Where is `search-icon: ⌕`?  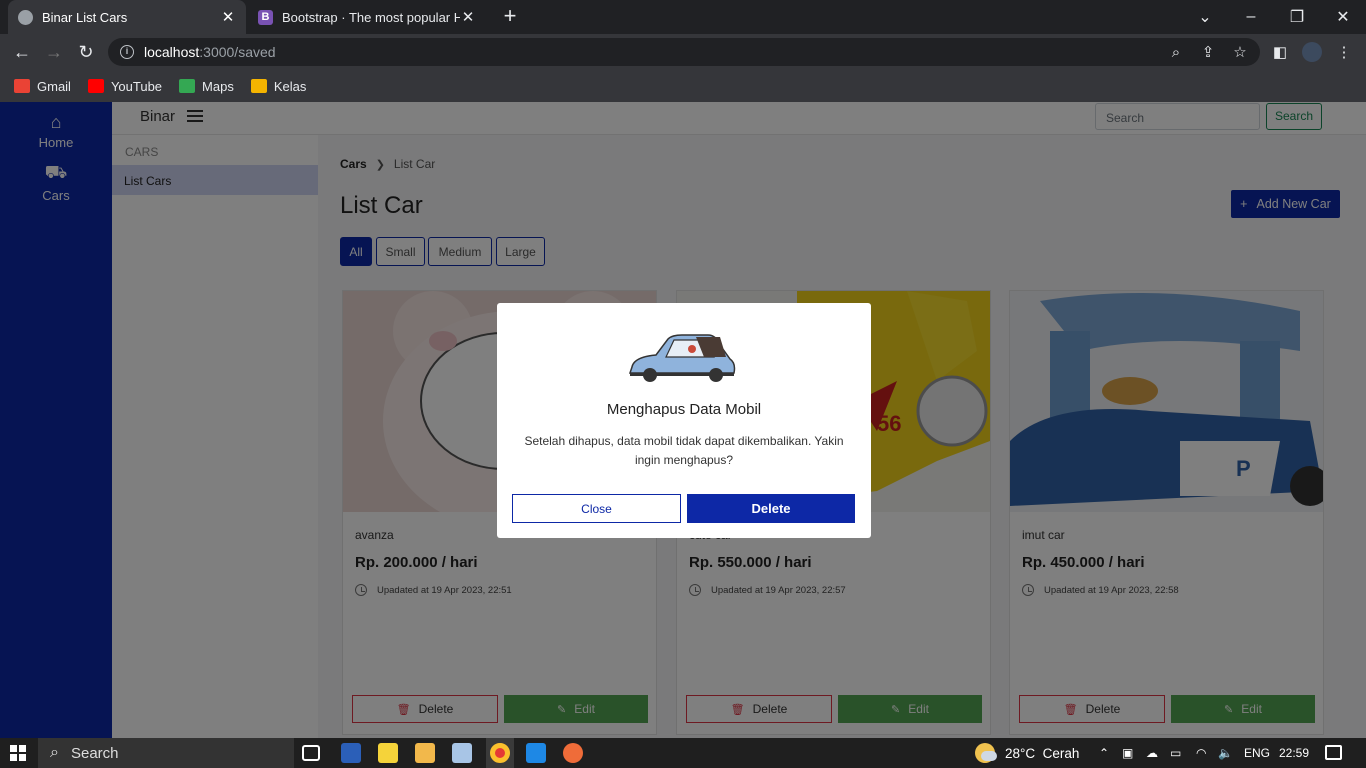 search-icon: ⌕ is located at coordinates (54, 752).